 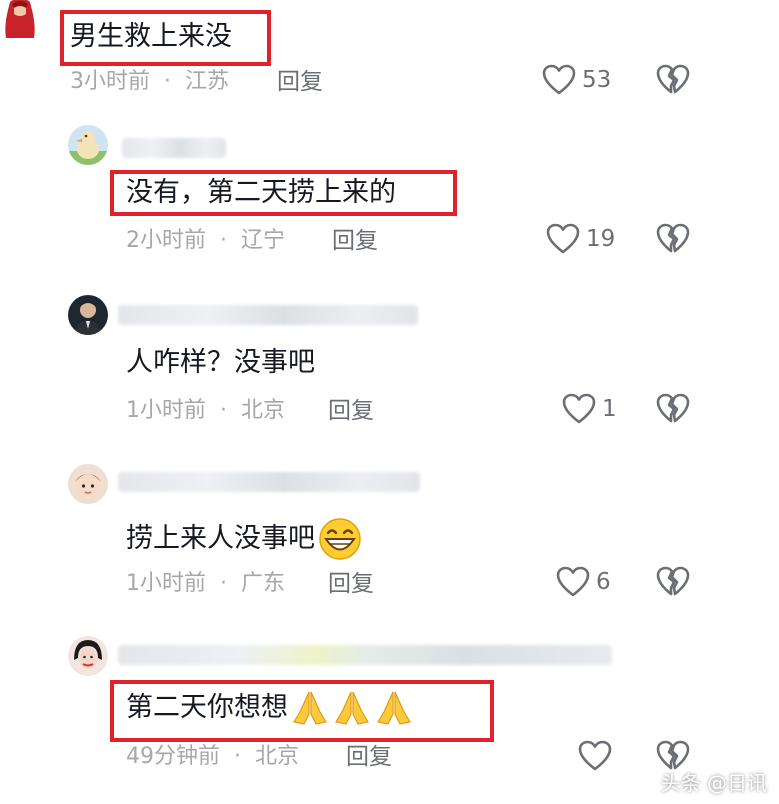 What do you see at coordinates (597, 80) in the screenshot?
I see `like-count: 53` at bounding box center [597, 80].